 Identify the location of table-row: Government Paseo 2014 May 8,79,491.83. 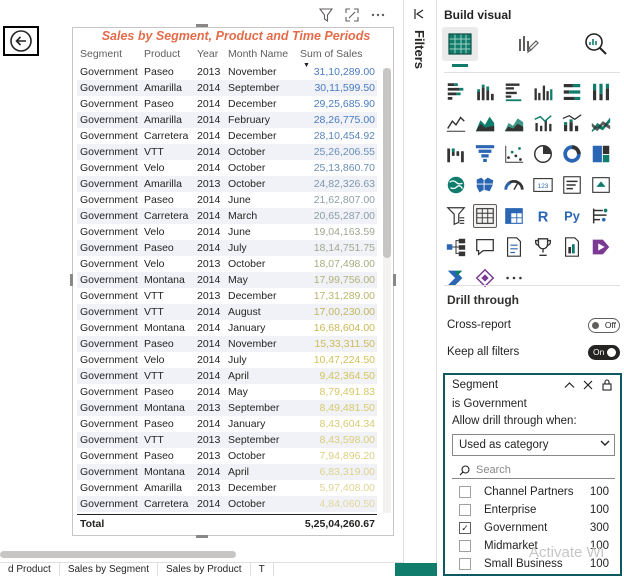
(227, 392).